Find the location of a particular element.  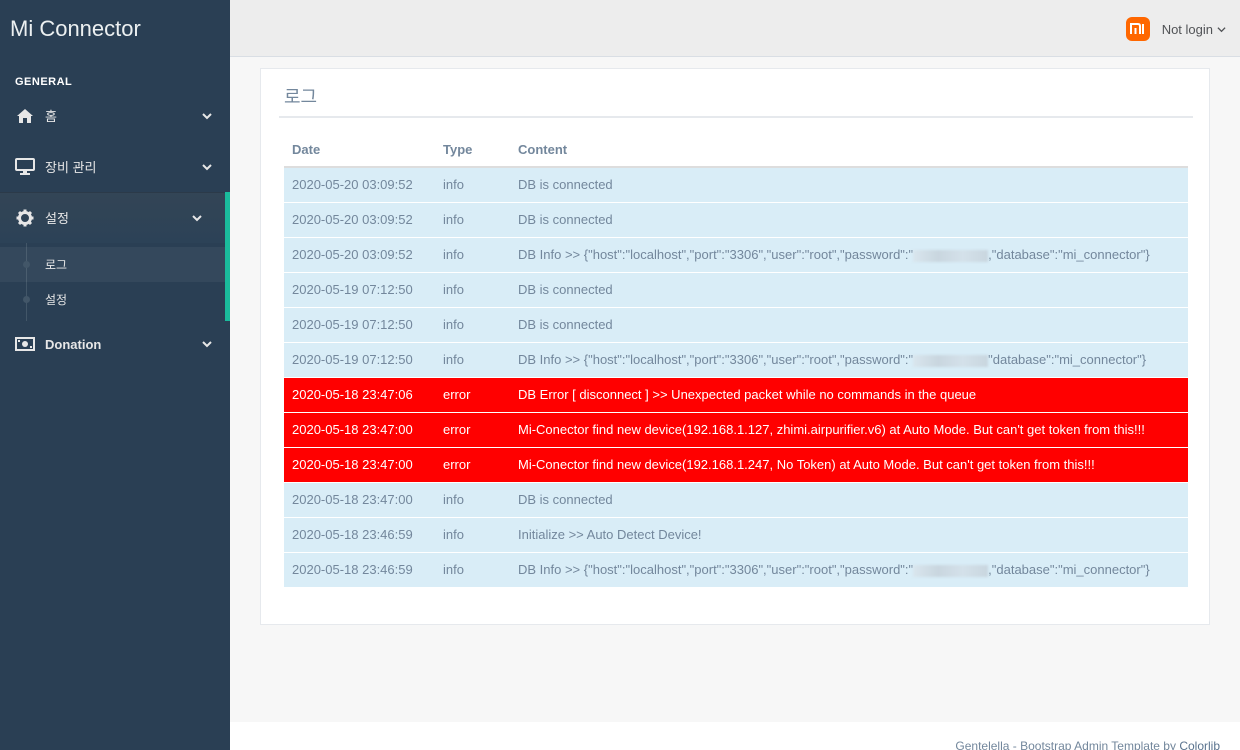

table-header-row: Date Type Content is located at coordinates (736, 150).